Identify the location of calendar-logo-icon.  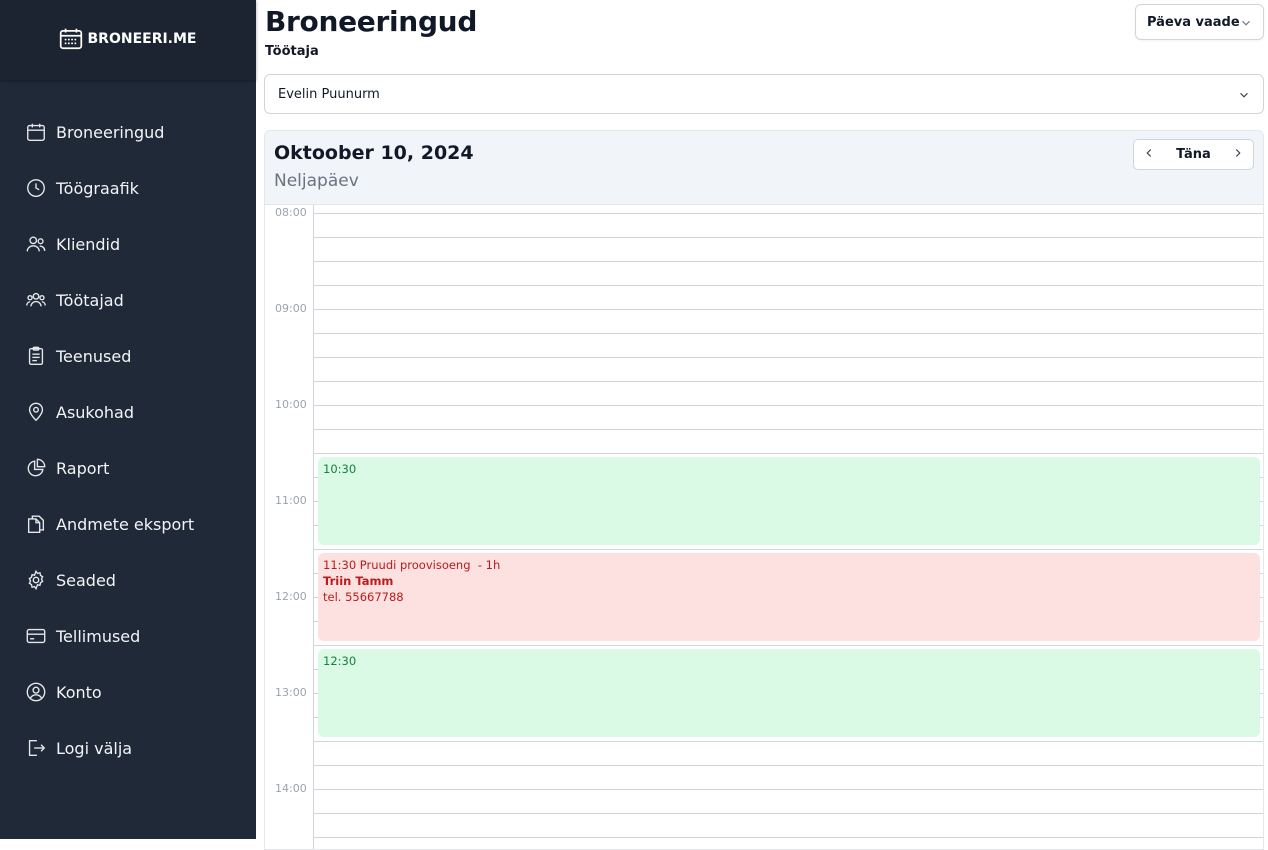
(70, 39).